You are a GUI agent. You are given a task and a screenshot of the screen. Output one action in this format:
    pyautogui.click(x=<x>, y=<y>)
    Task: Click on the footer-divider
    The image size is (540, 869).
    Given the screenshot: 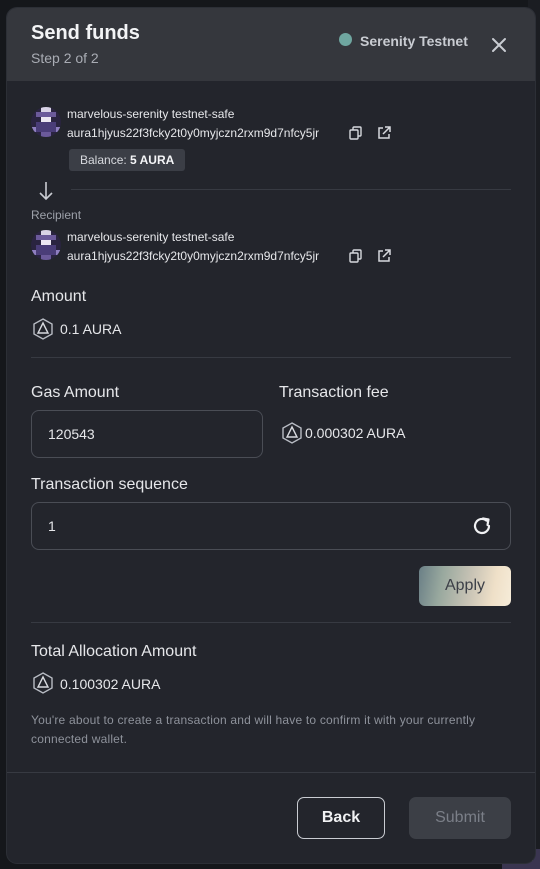 What is the action you would take?
    pyautogui.click(x=271, y=772)
    